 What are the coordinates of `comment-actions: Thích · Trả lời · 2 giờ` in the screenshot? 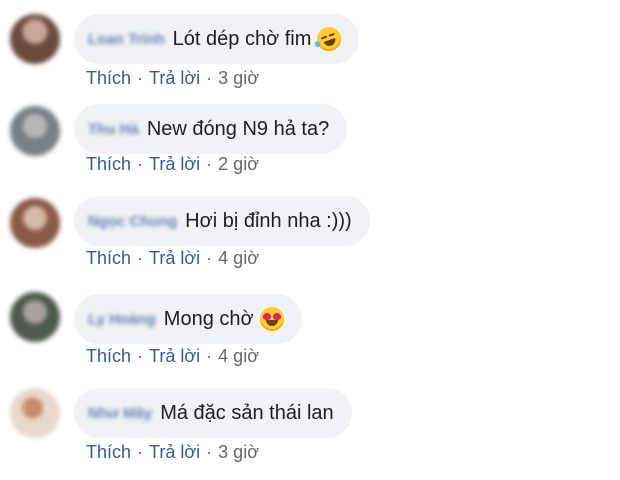 It's located at (172, 164).